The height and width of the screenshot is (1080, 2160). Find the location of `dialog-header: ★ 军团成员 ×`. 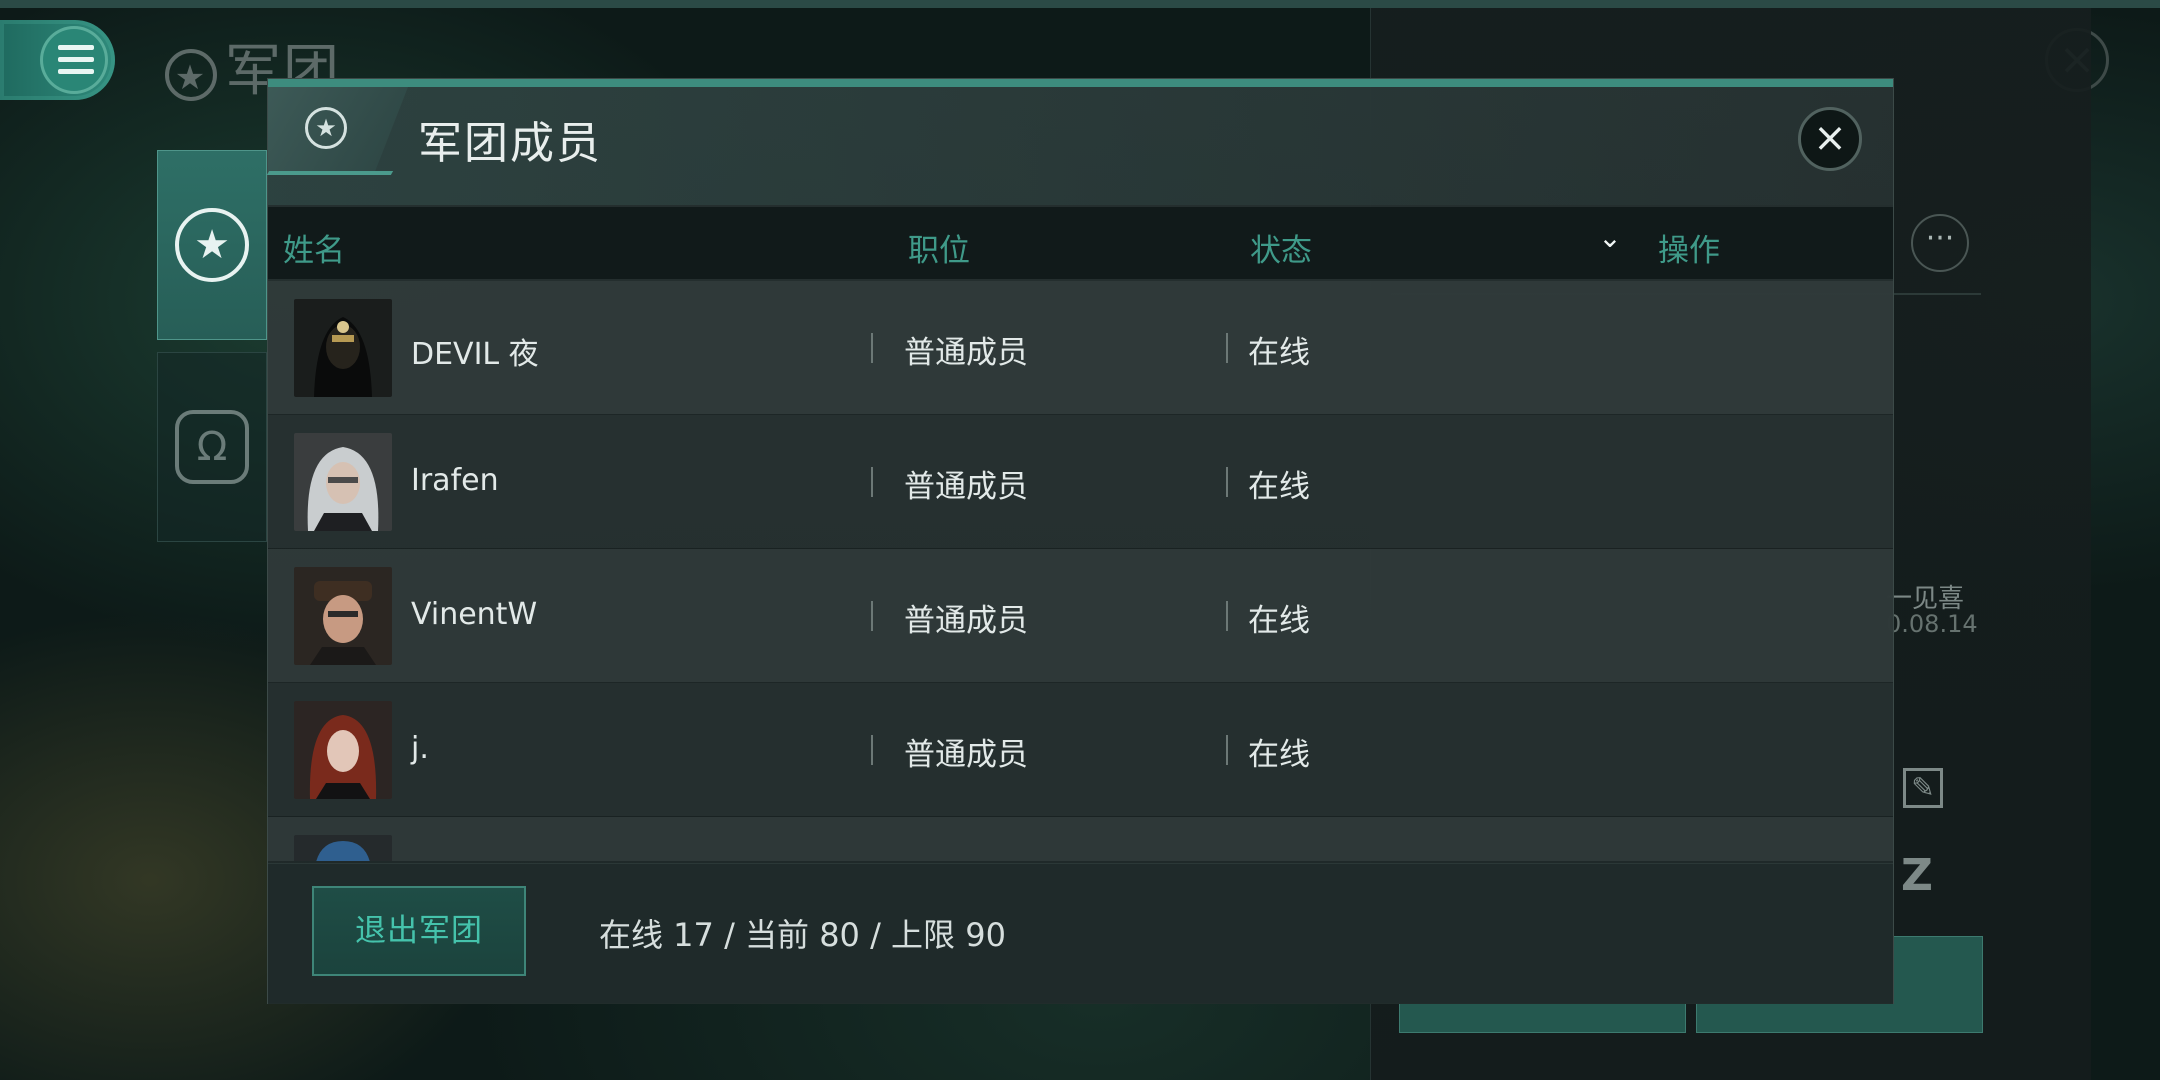

dialog-header: ★ 军团成员 × is located at coordinates (1079, 146).